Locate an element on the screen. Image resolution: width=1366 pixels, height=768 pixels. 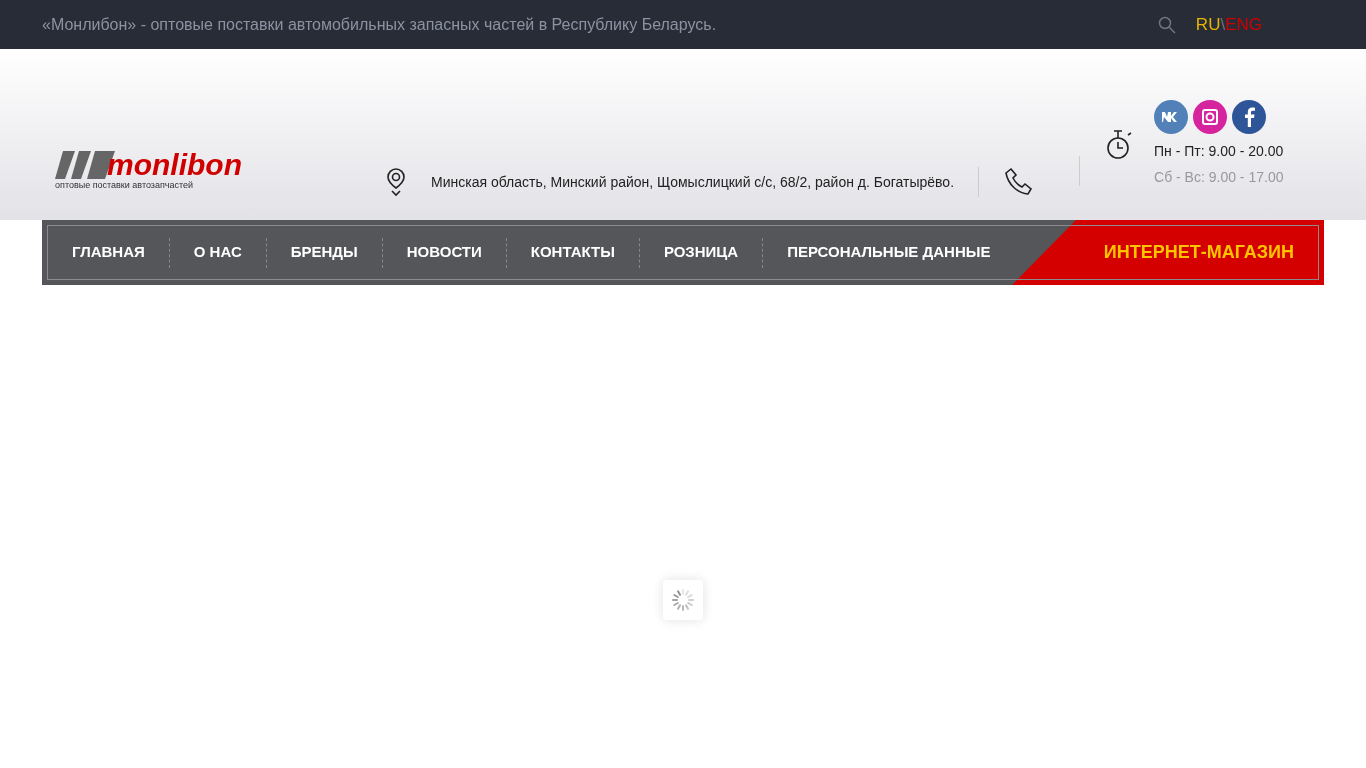
nav-link: НОВОСТИ is located at coordinates (444, 252).